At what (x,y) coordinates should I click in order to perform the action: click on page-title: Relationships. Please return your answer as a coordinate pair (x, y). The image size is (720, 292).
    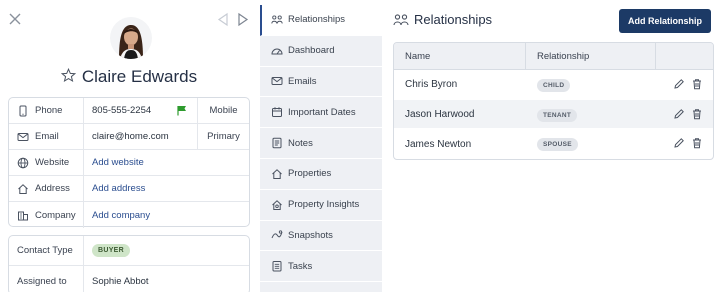
    Looking at the image, I should click on (442, 19).